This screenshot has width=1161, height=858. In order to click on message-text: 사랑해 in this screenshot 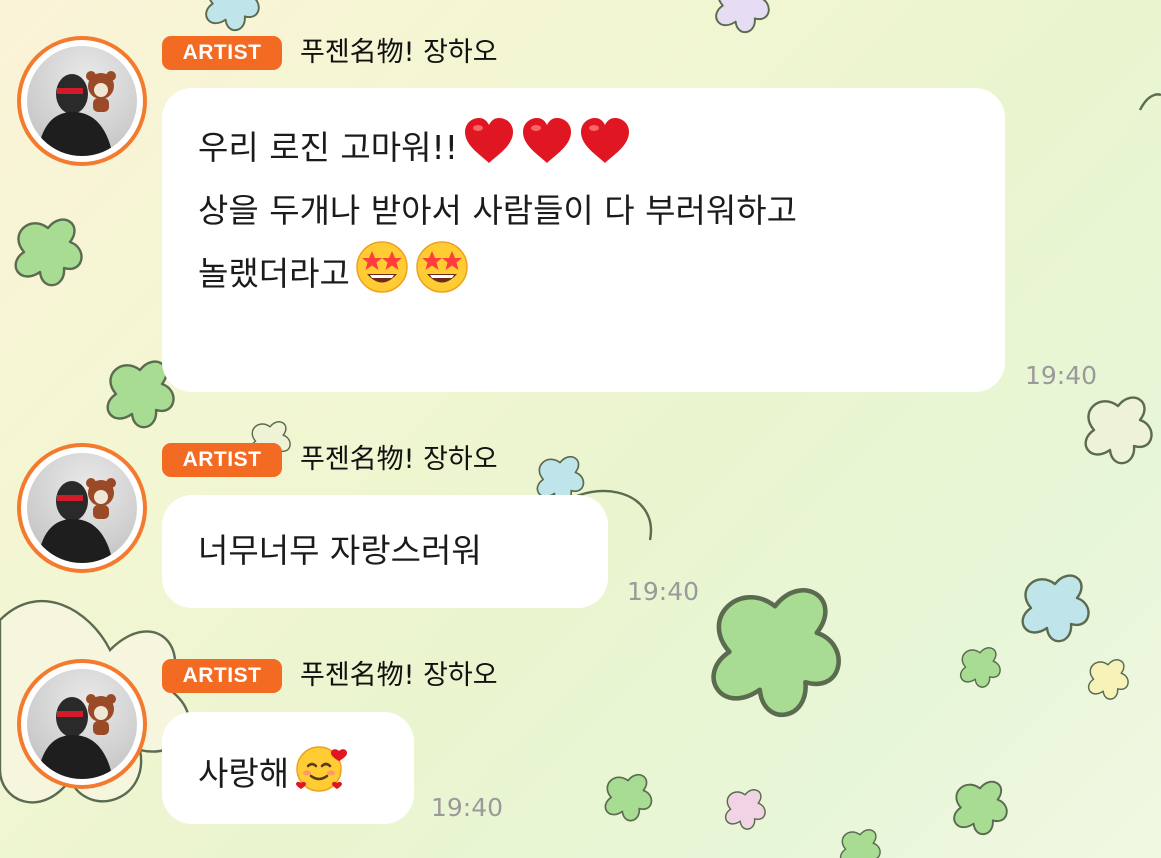, I will do `click(244, 773)`.